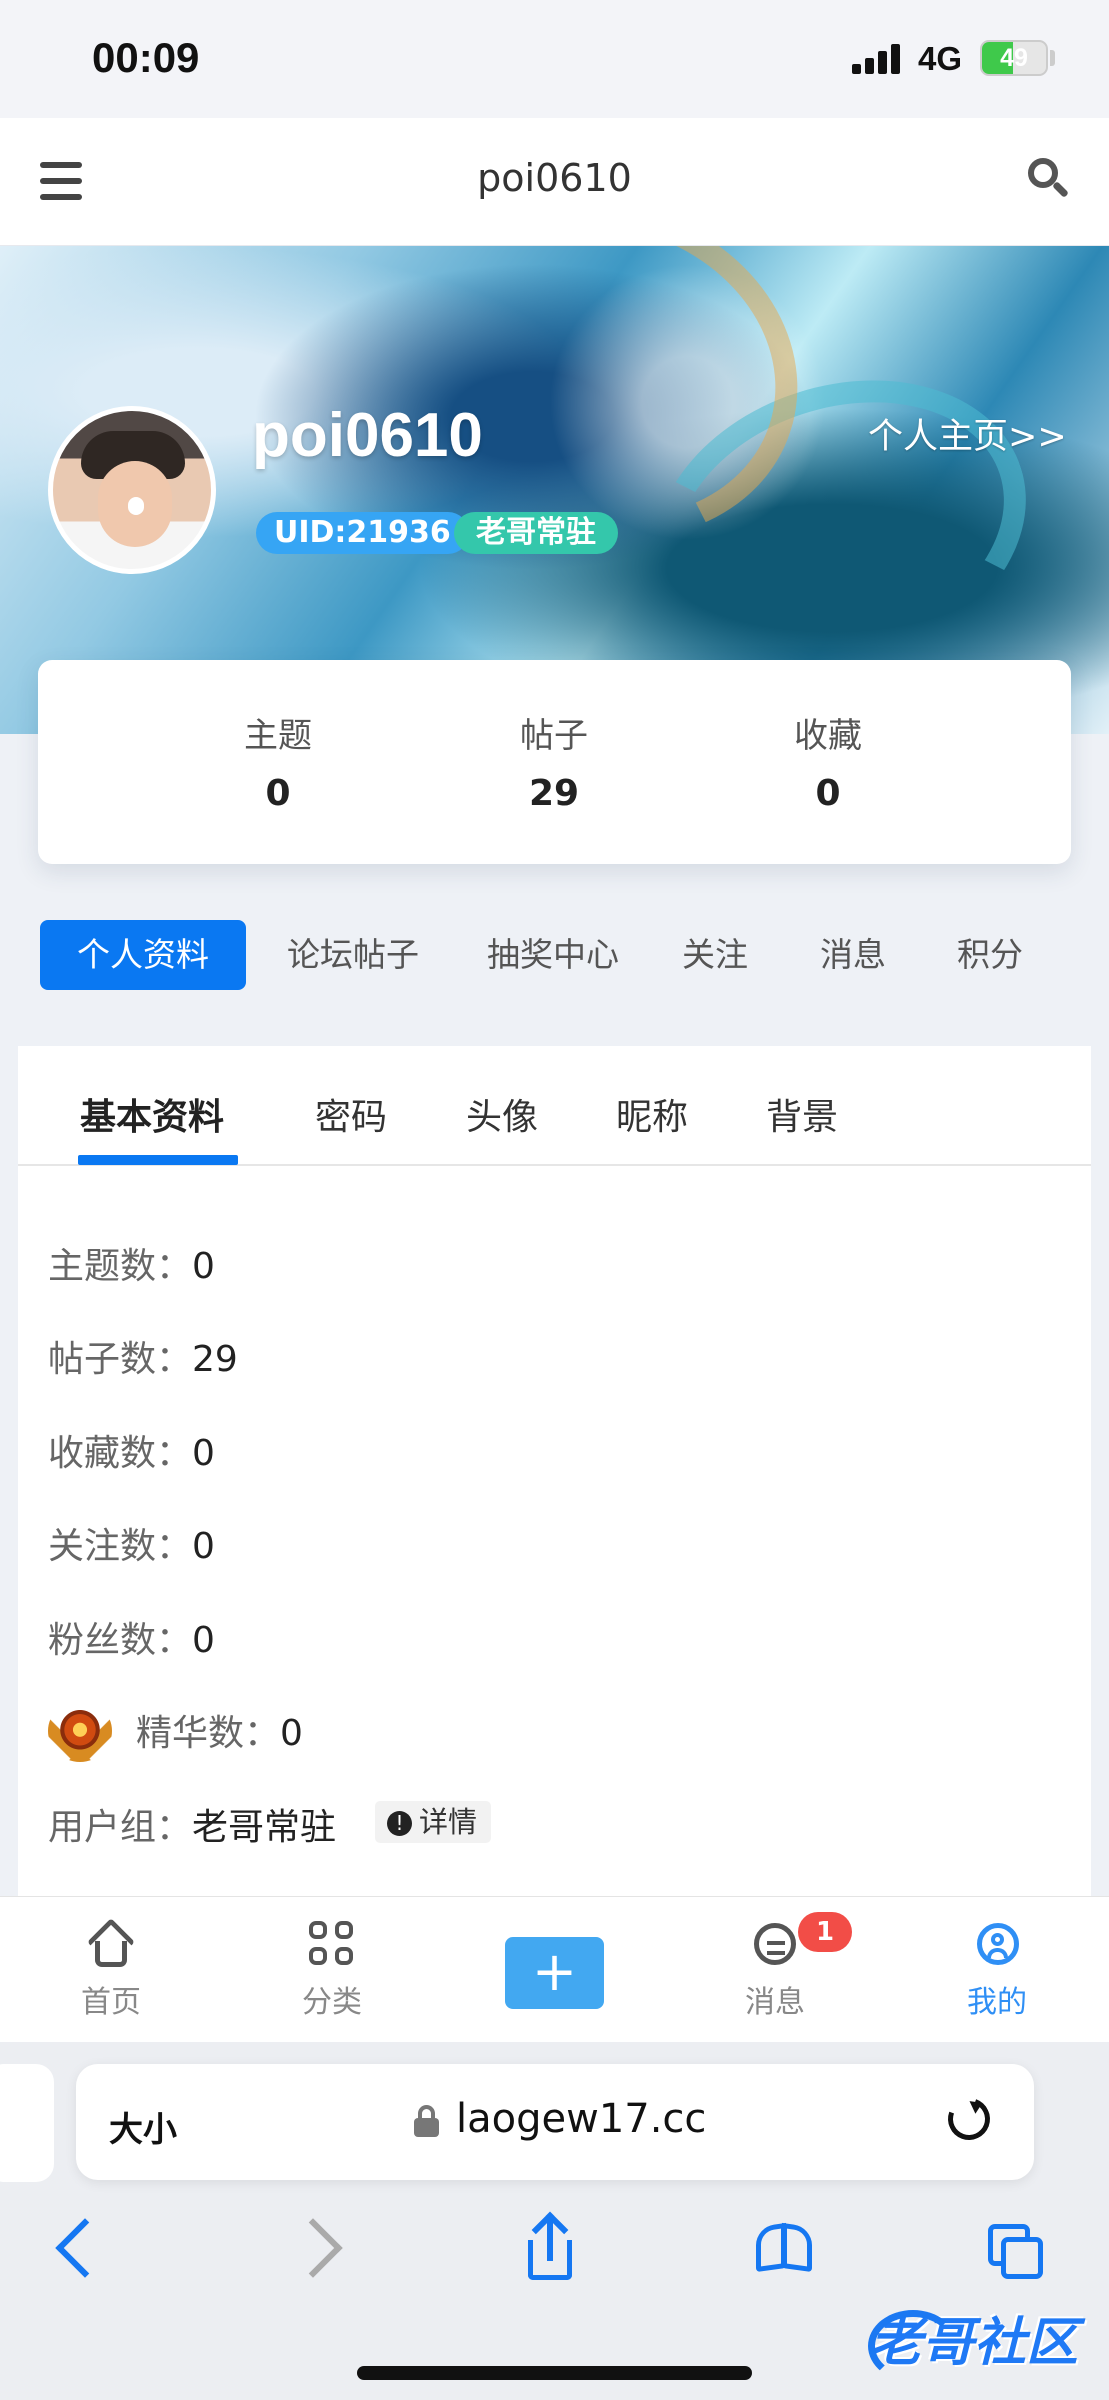 The image size is (1109, 2400). What do you see at coordinates (264, 1827) in the screenshot?
I see `info-value: 老哥常驻` at bounding box center [264, 1827].